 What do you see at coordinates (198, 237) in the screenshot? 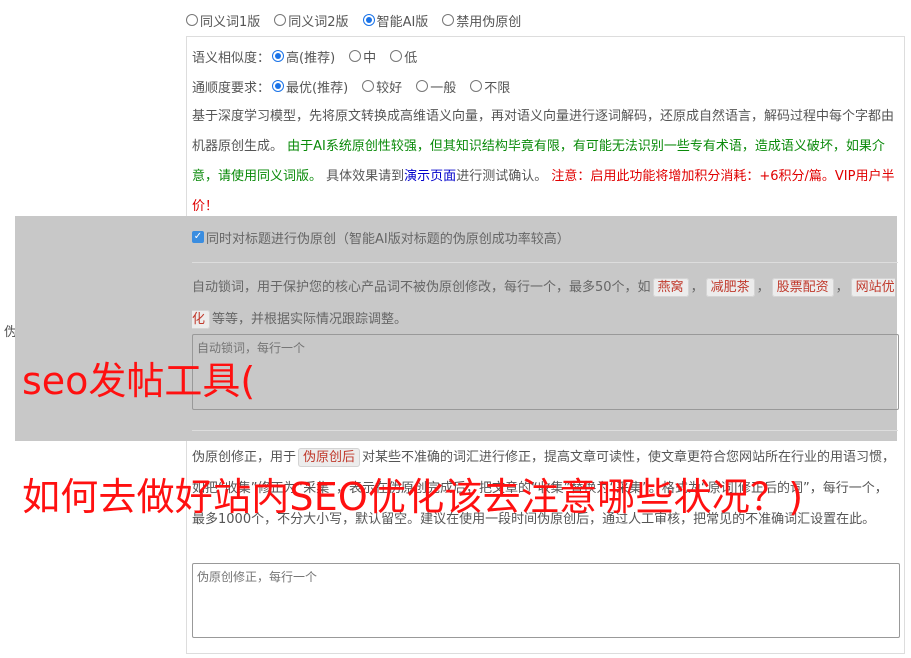
I see `checkbox-checked-icon: ✓` at bounding box center [198, 237].